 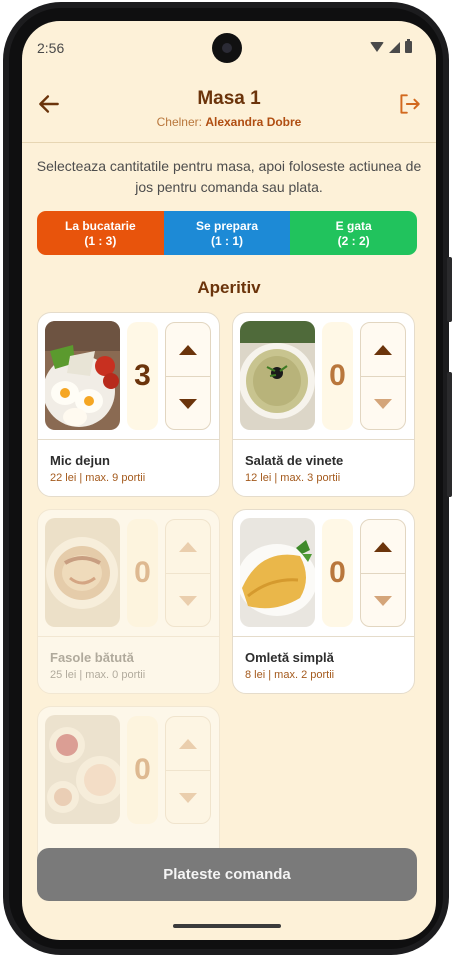 I want to click on quantity-display: 3, so click(x=142, y=376).